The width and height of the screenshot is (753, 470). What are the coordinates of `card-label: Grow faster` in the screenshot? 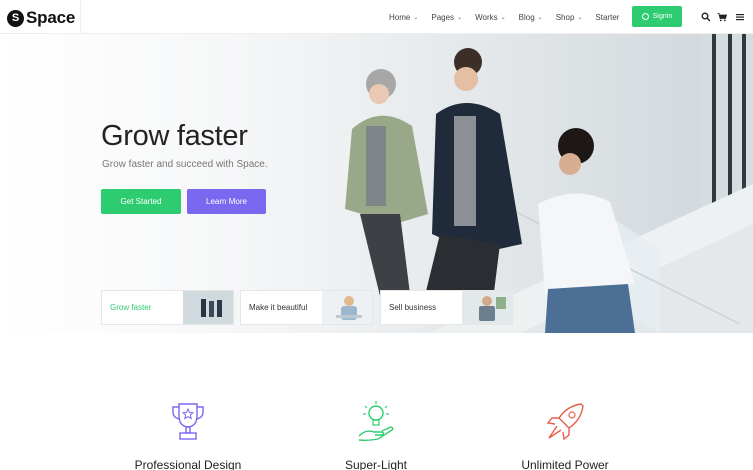 It's located at (131, 307).